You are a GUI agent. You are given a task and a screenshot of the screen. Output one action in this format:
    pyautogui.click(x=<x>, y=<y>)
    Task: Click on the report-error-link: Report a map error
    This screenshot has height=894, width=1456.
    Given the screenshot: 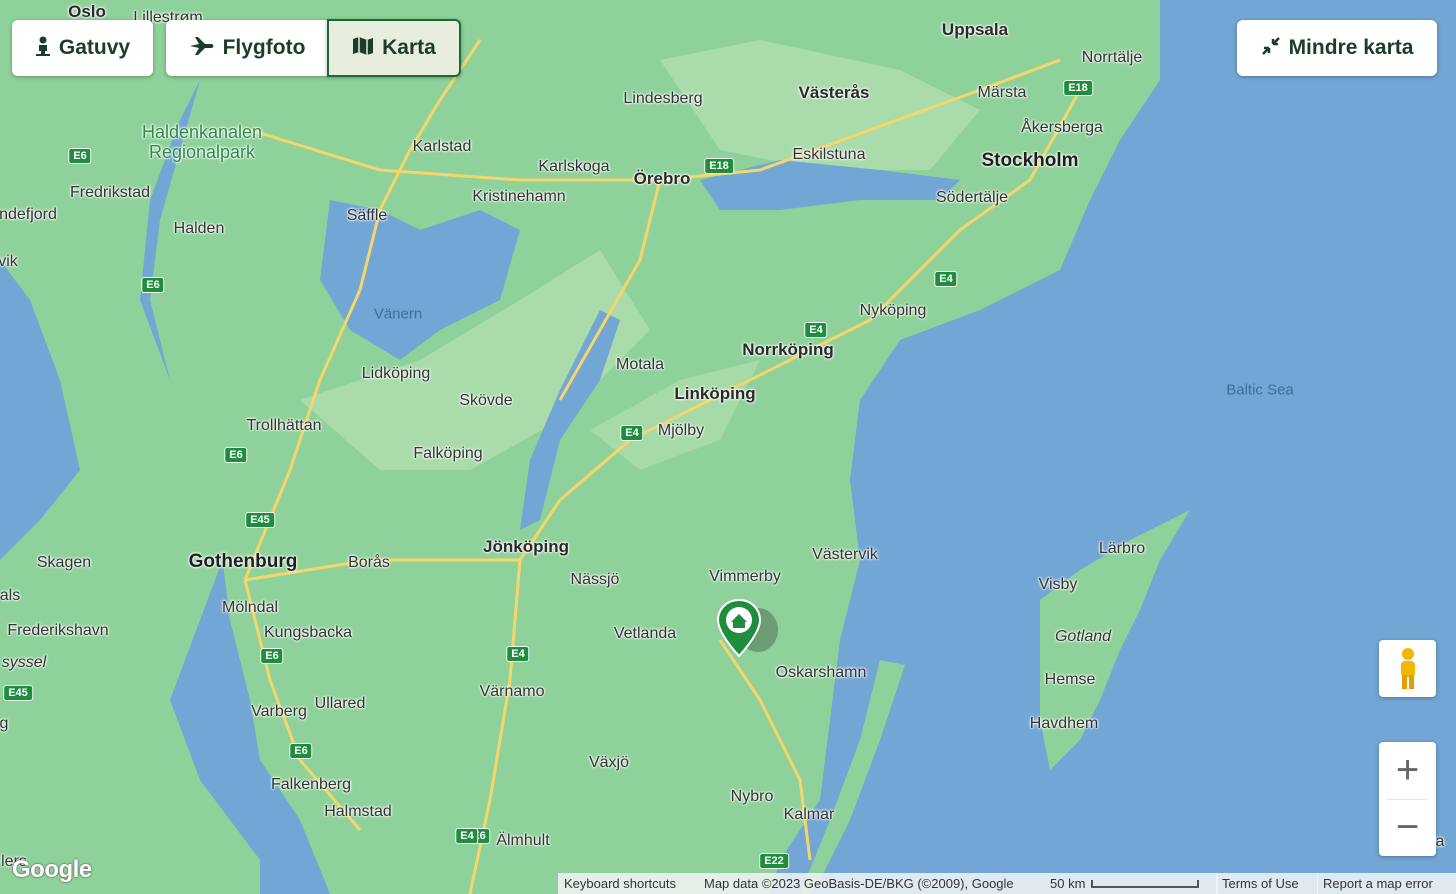 What is the action you would take?
    pyautogui.click(x=1386, y=883)
    